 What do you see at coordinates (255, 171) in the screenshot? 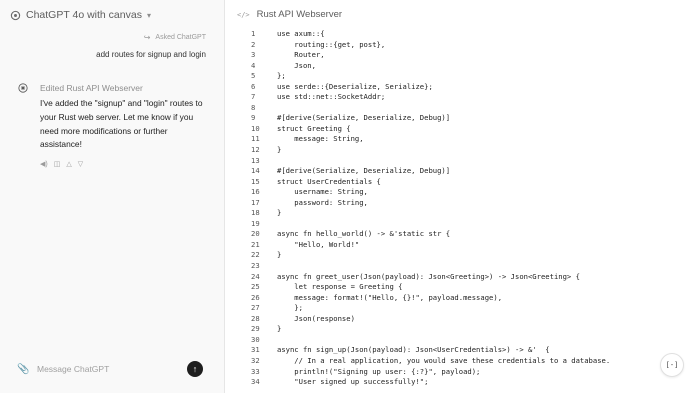
I see `line-number: 14` at bounding box center [255, 171].